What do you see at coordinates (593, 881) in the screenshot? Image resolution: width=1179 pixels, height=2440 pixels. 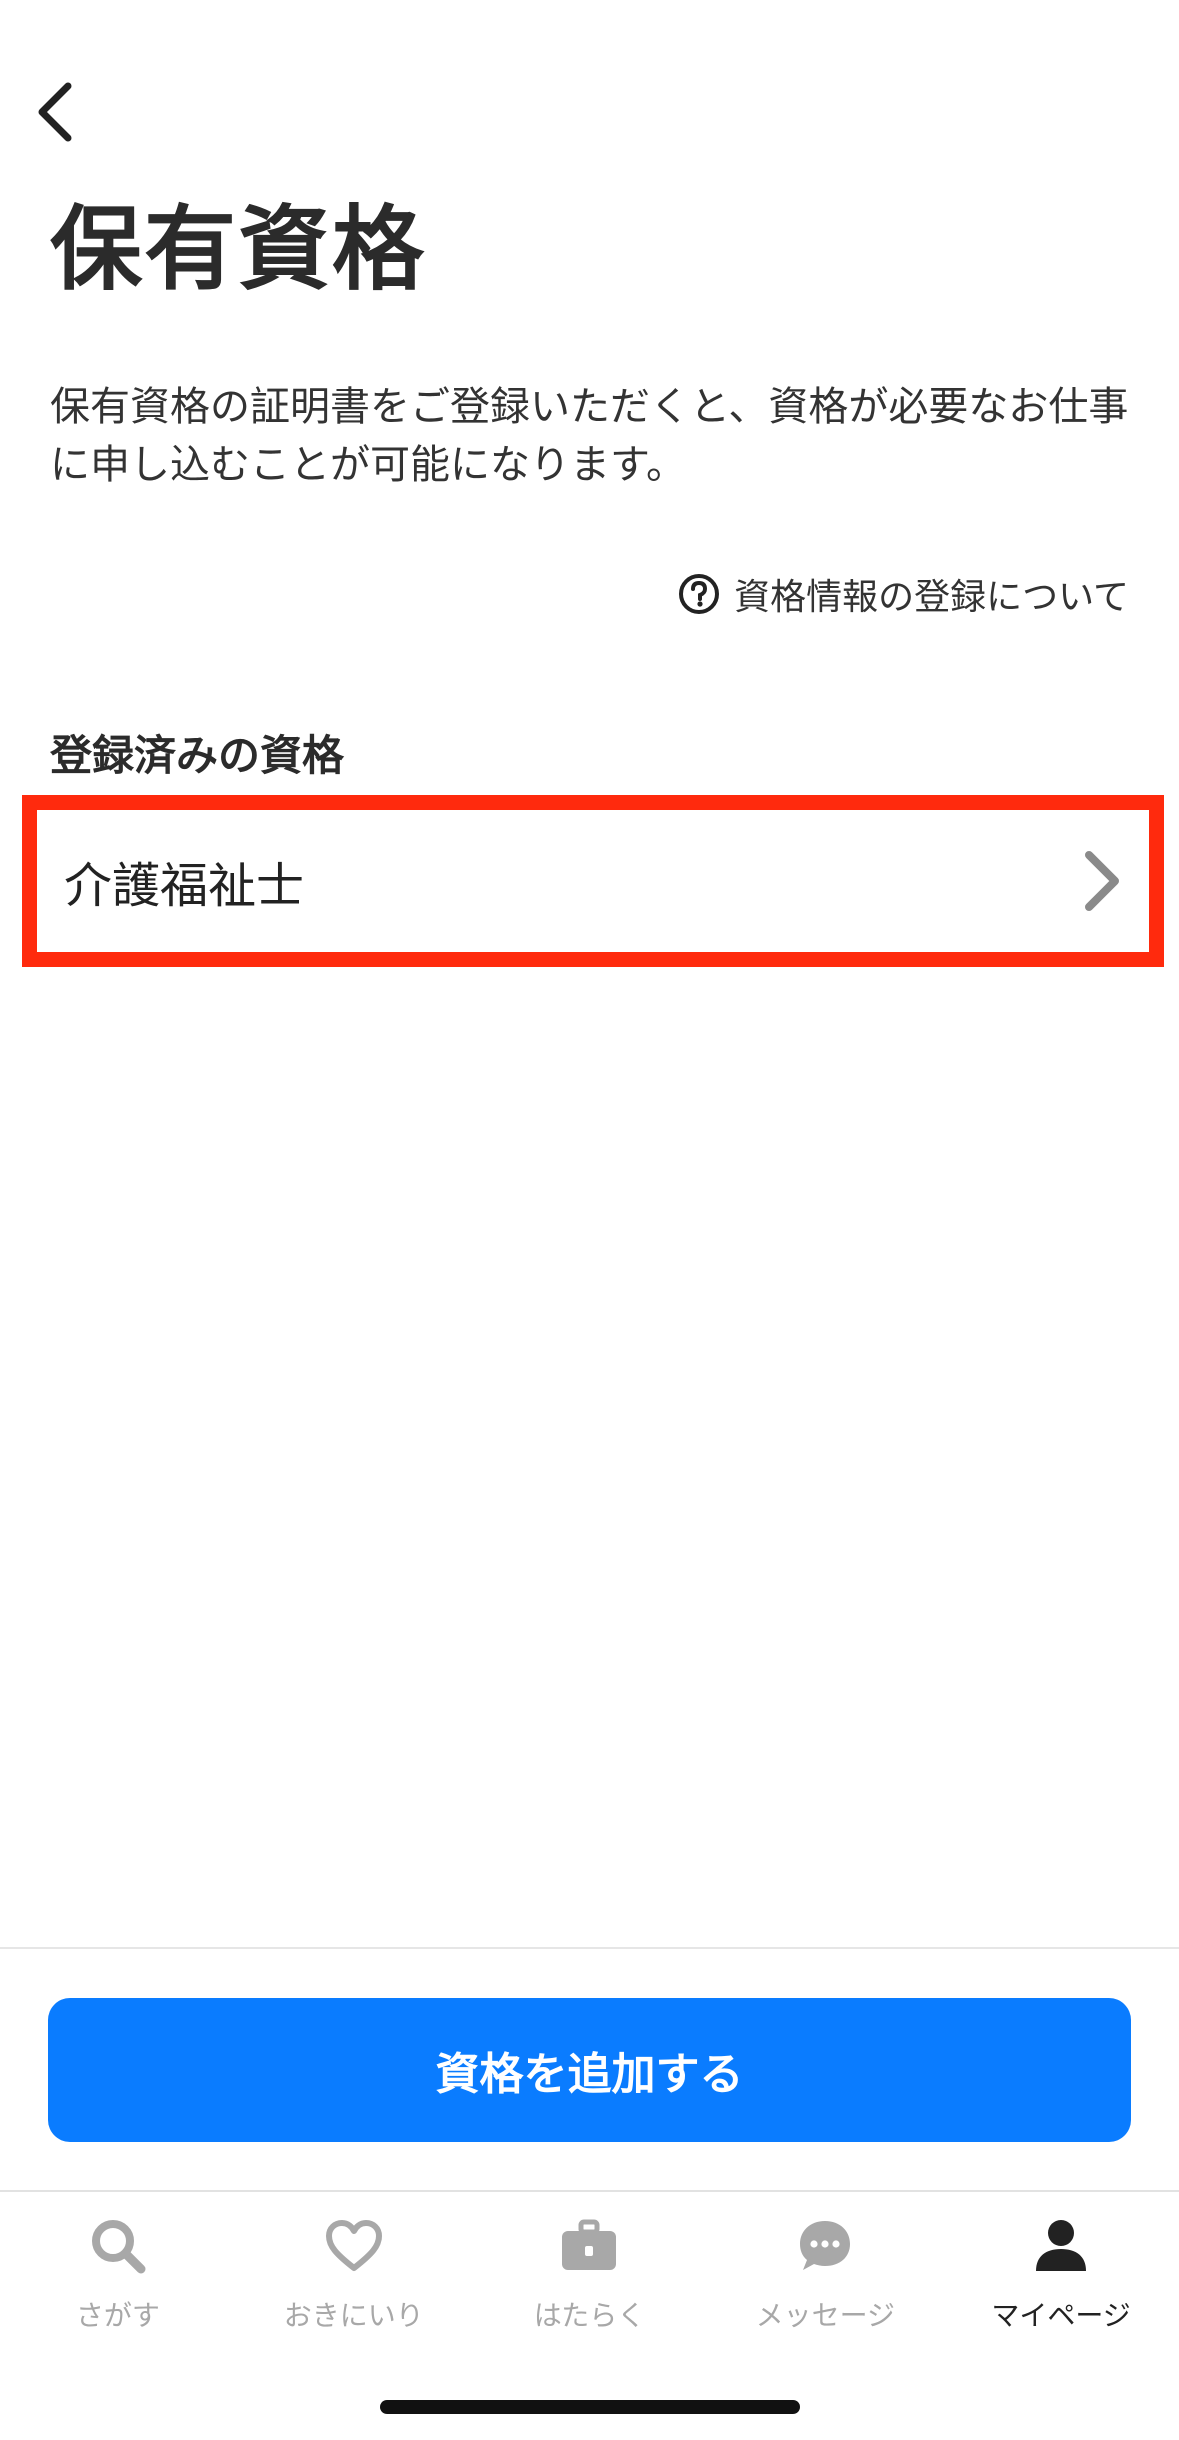 I see `qualification-item: 介護福祉士` at bounding box center [593, 881].